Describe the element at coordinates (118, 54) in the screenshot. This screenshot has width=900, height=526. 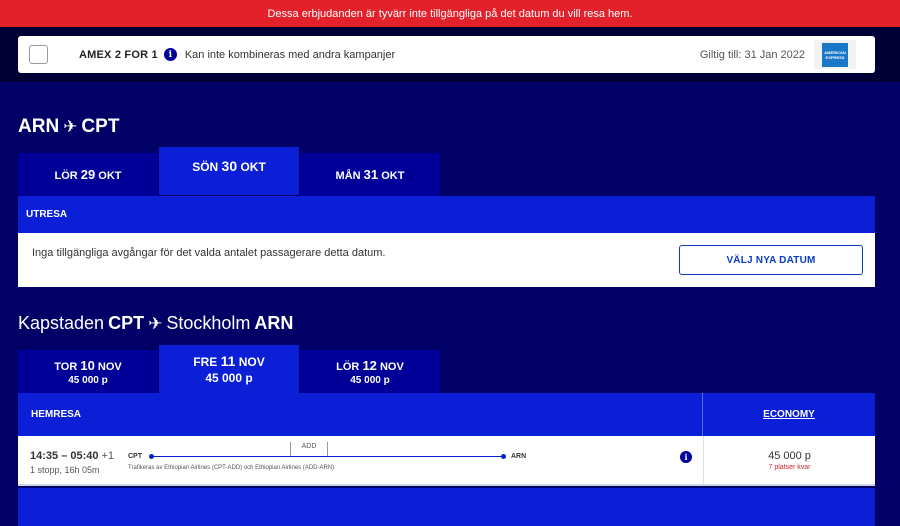
I see `promo-title: AMEX 2 FOR 1` at that location.